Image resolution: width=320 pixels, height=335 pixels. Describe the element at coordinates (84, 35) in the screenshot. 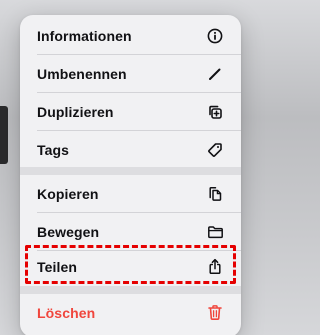

I see `menu-item-label: Informationen` at that location.